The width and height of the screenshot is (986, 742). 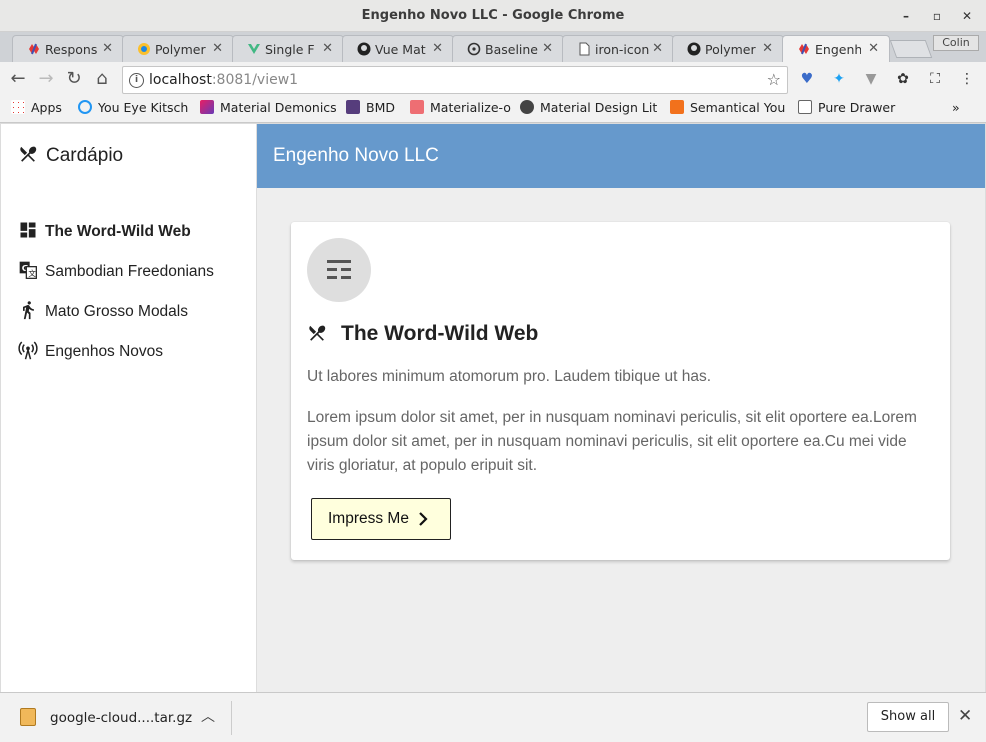 What do you see at coordinates (116, 273) in the screenshot?
I see `nav-item-sambodian-freedonians: G 文 Sambodian Freedonians` at bounding box center [116, 273].